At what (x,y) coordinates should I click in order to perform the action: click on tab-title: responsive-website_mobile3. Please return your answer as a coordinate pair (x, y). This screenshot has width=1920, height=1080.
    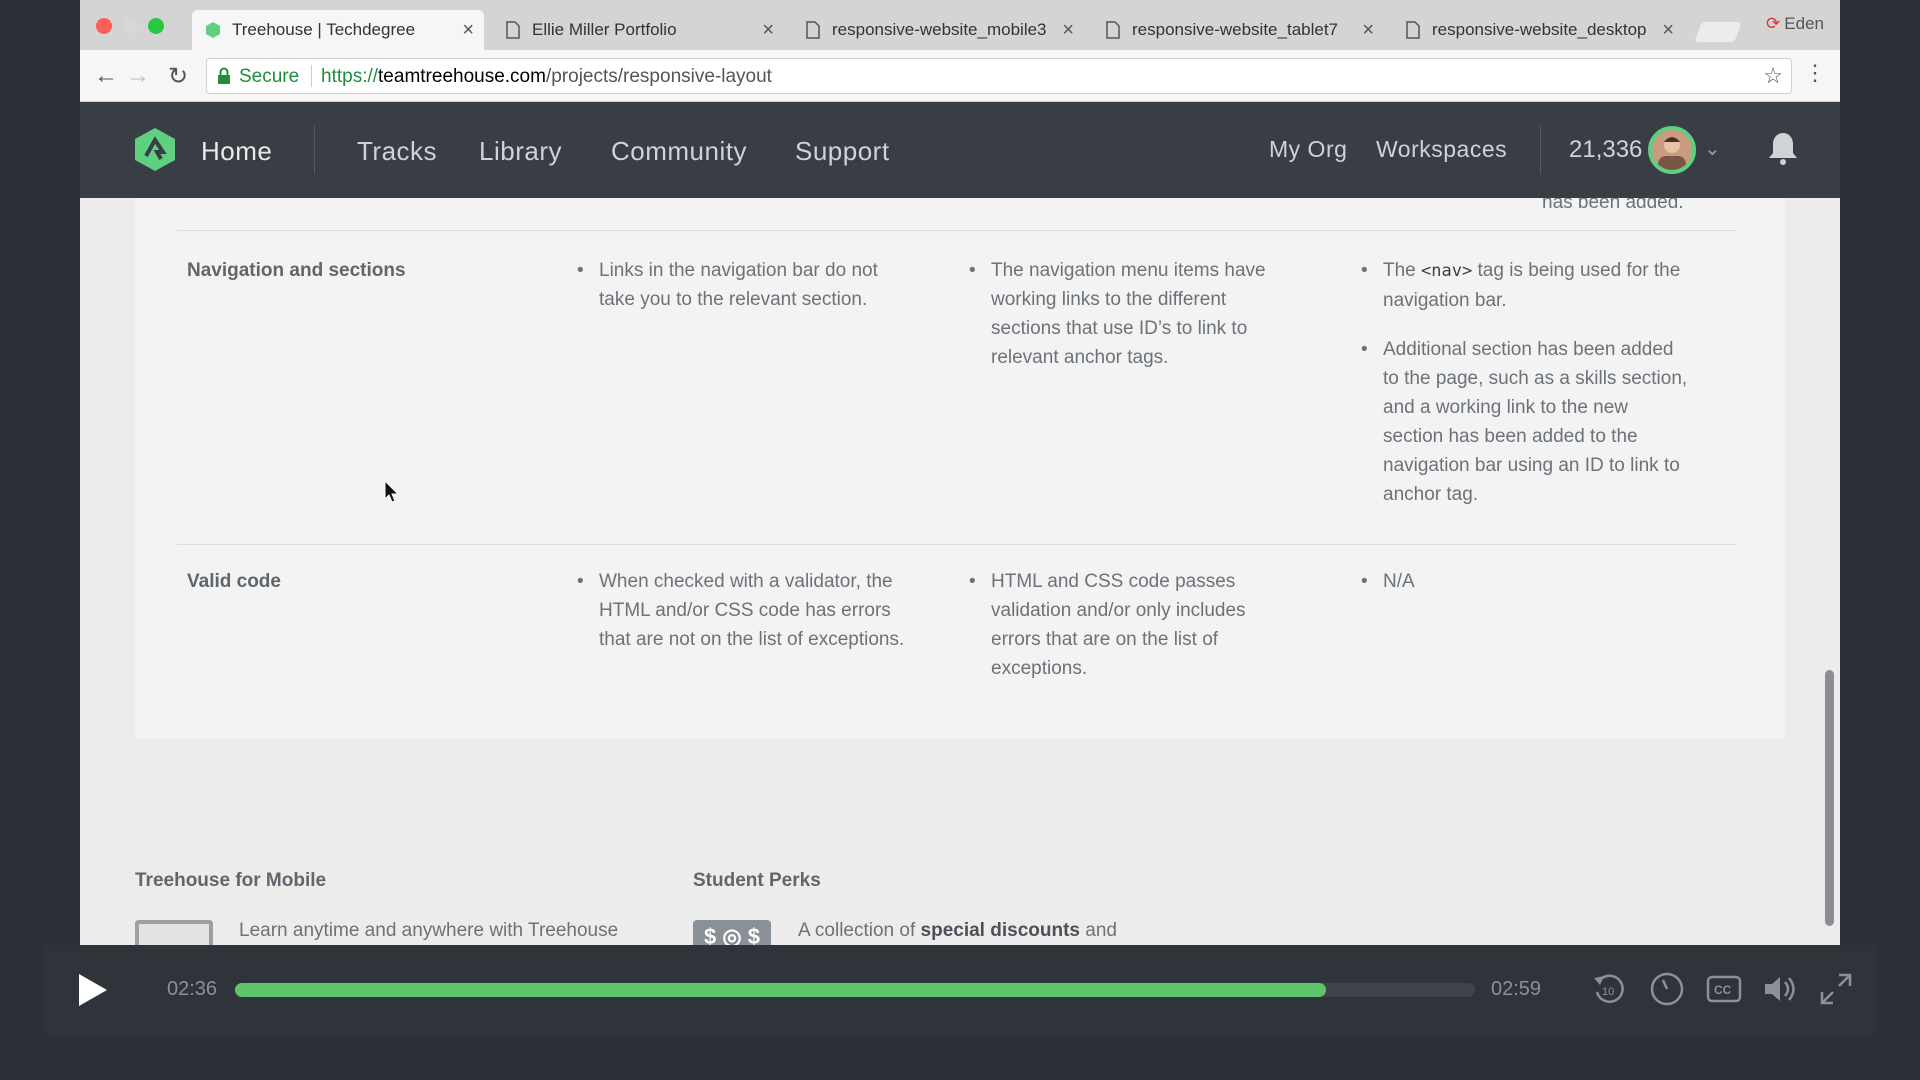
    Looking at the image, I should click on (939, 29).